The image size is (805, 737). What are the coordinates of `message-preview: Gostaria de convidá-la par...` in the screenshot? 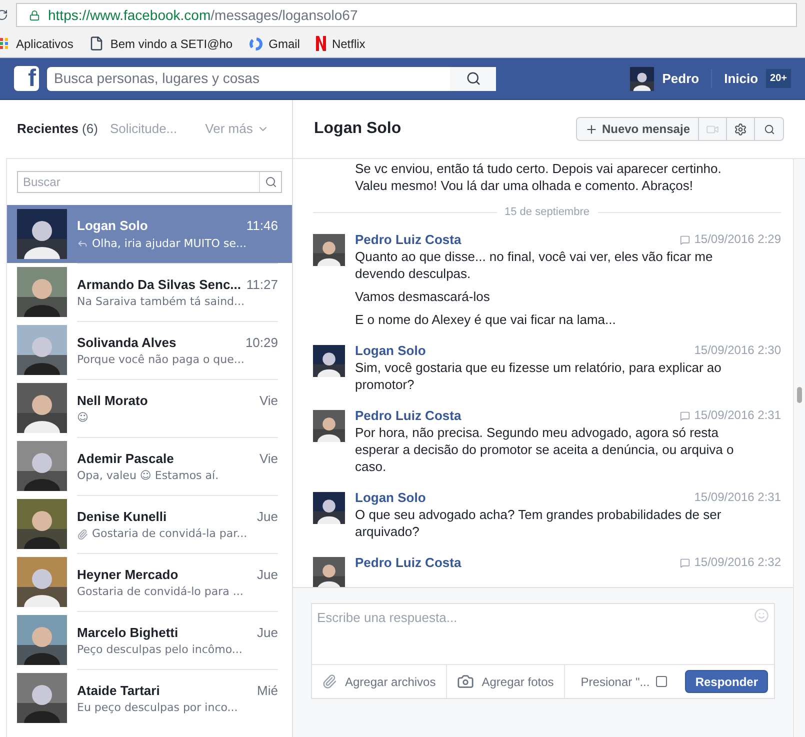 It's located at (170, 534).